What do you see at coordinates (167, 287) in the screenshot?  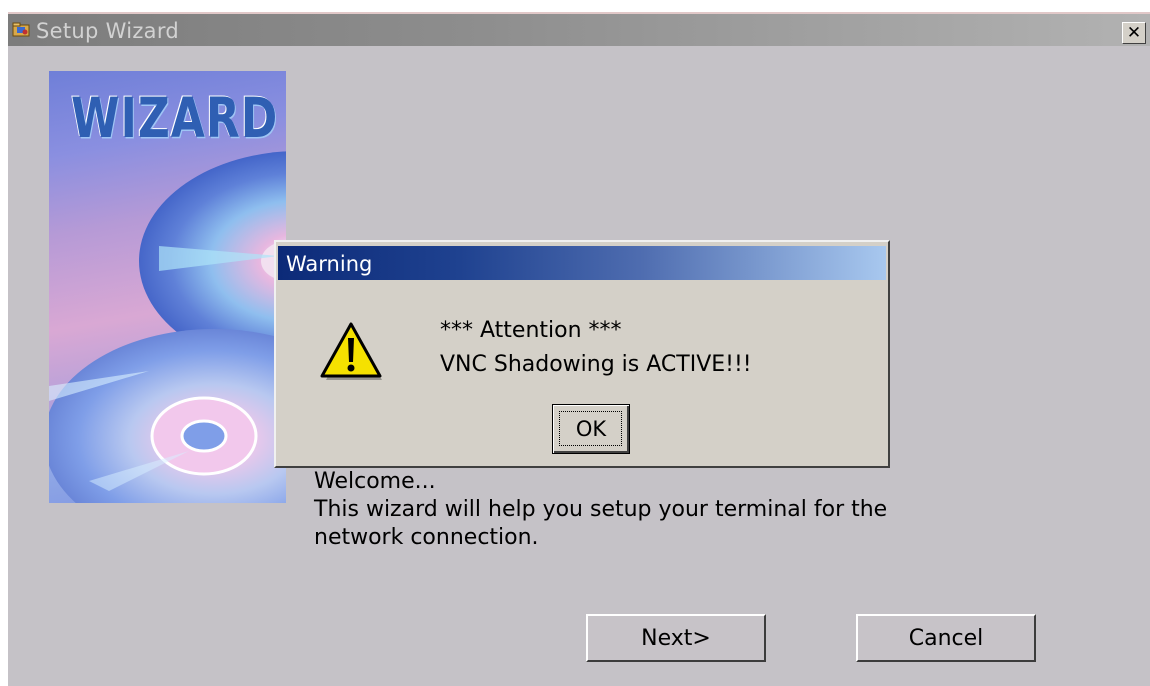 I see `wizard-banner-image: WIZARD` at bounding box center [167, 287].